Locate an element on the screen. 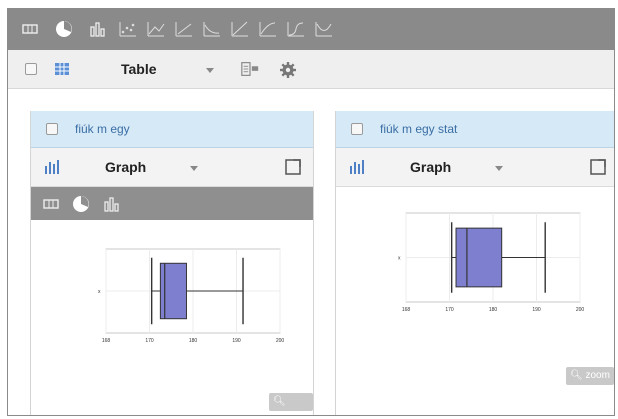  box is located at coordinates (479, 257).